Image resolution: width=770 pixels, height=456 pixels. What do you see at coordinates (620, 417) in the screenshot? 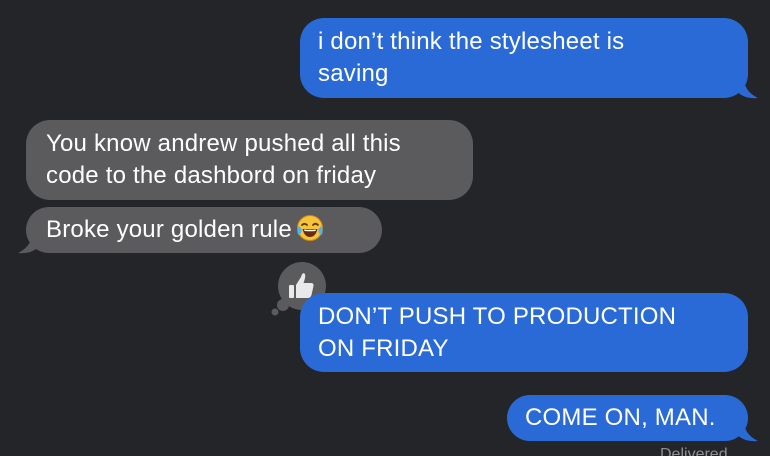
I see `message-text: COME ON, MAN.` at bounding box center [620, 417].